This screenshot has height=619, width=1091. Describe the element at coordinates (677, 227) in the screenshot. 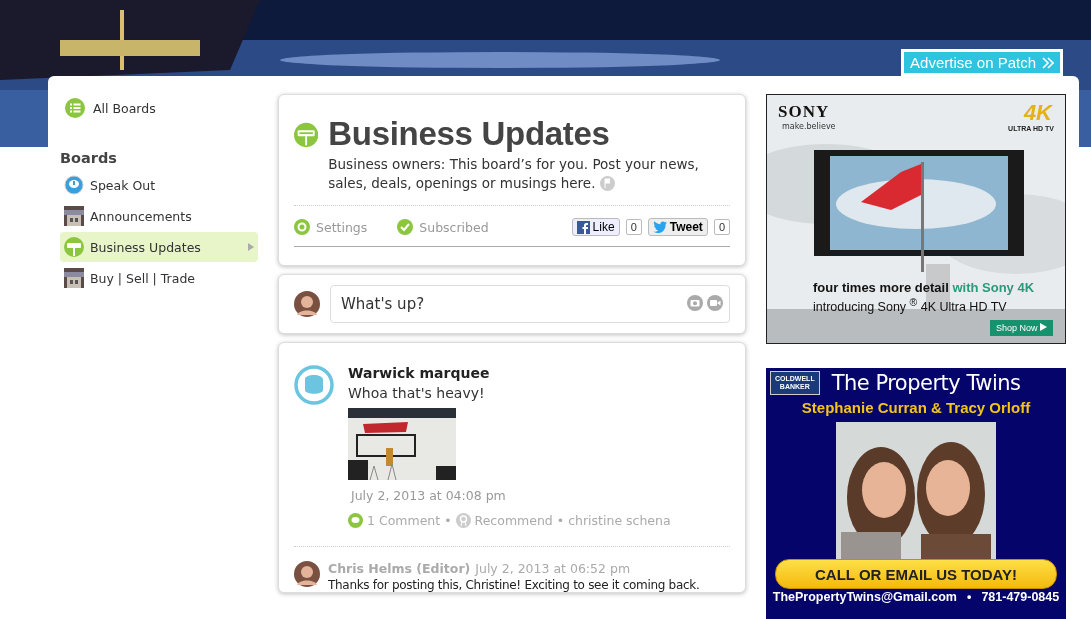

I see `tweet-button: Tweet` at that location.